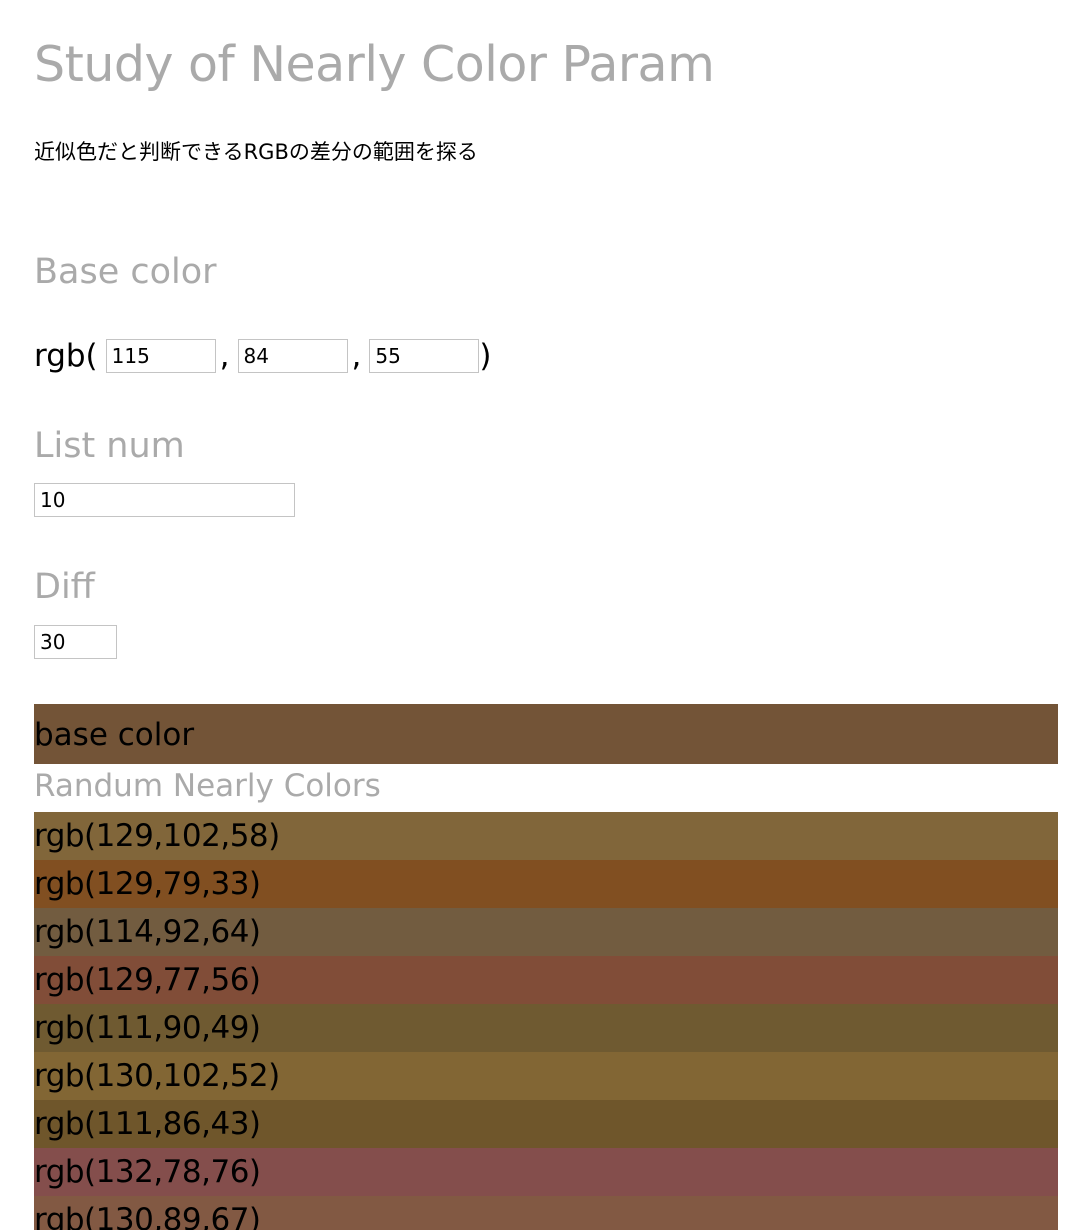 The image size is (1090, 1230). What do you see at coordinates (546, 1124) in the screenshot?
I see `color-swatch-row: rgb(111,86,43)` at bounding box center [546, 1124].